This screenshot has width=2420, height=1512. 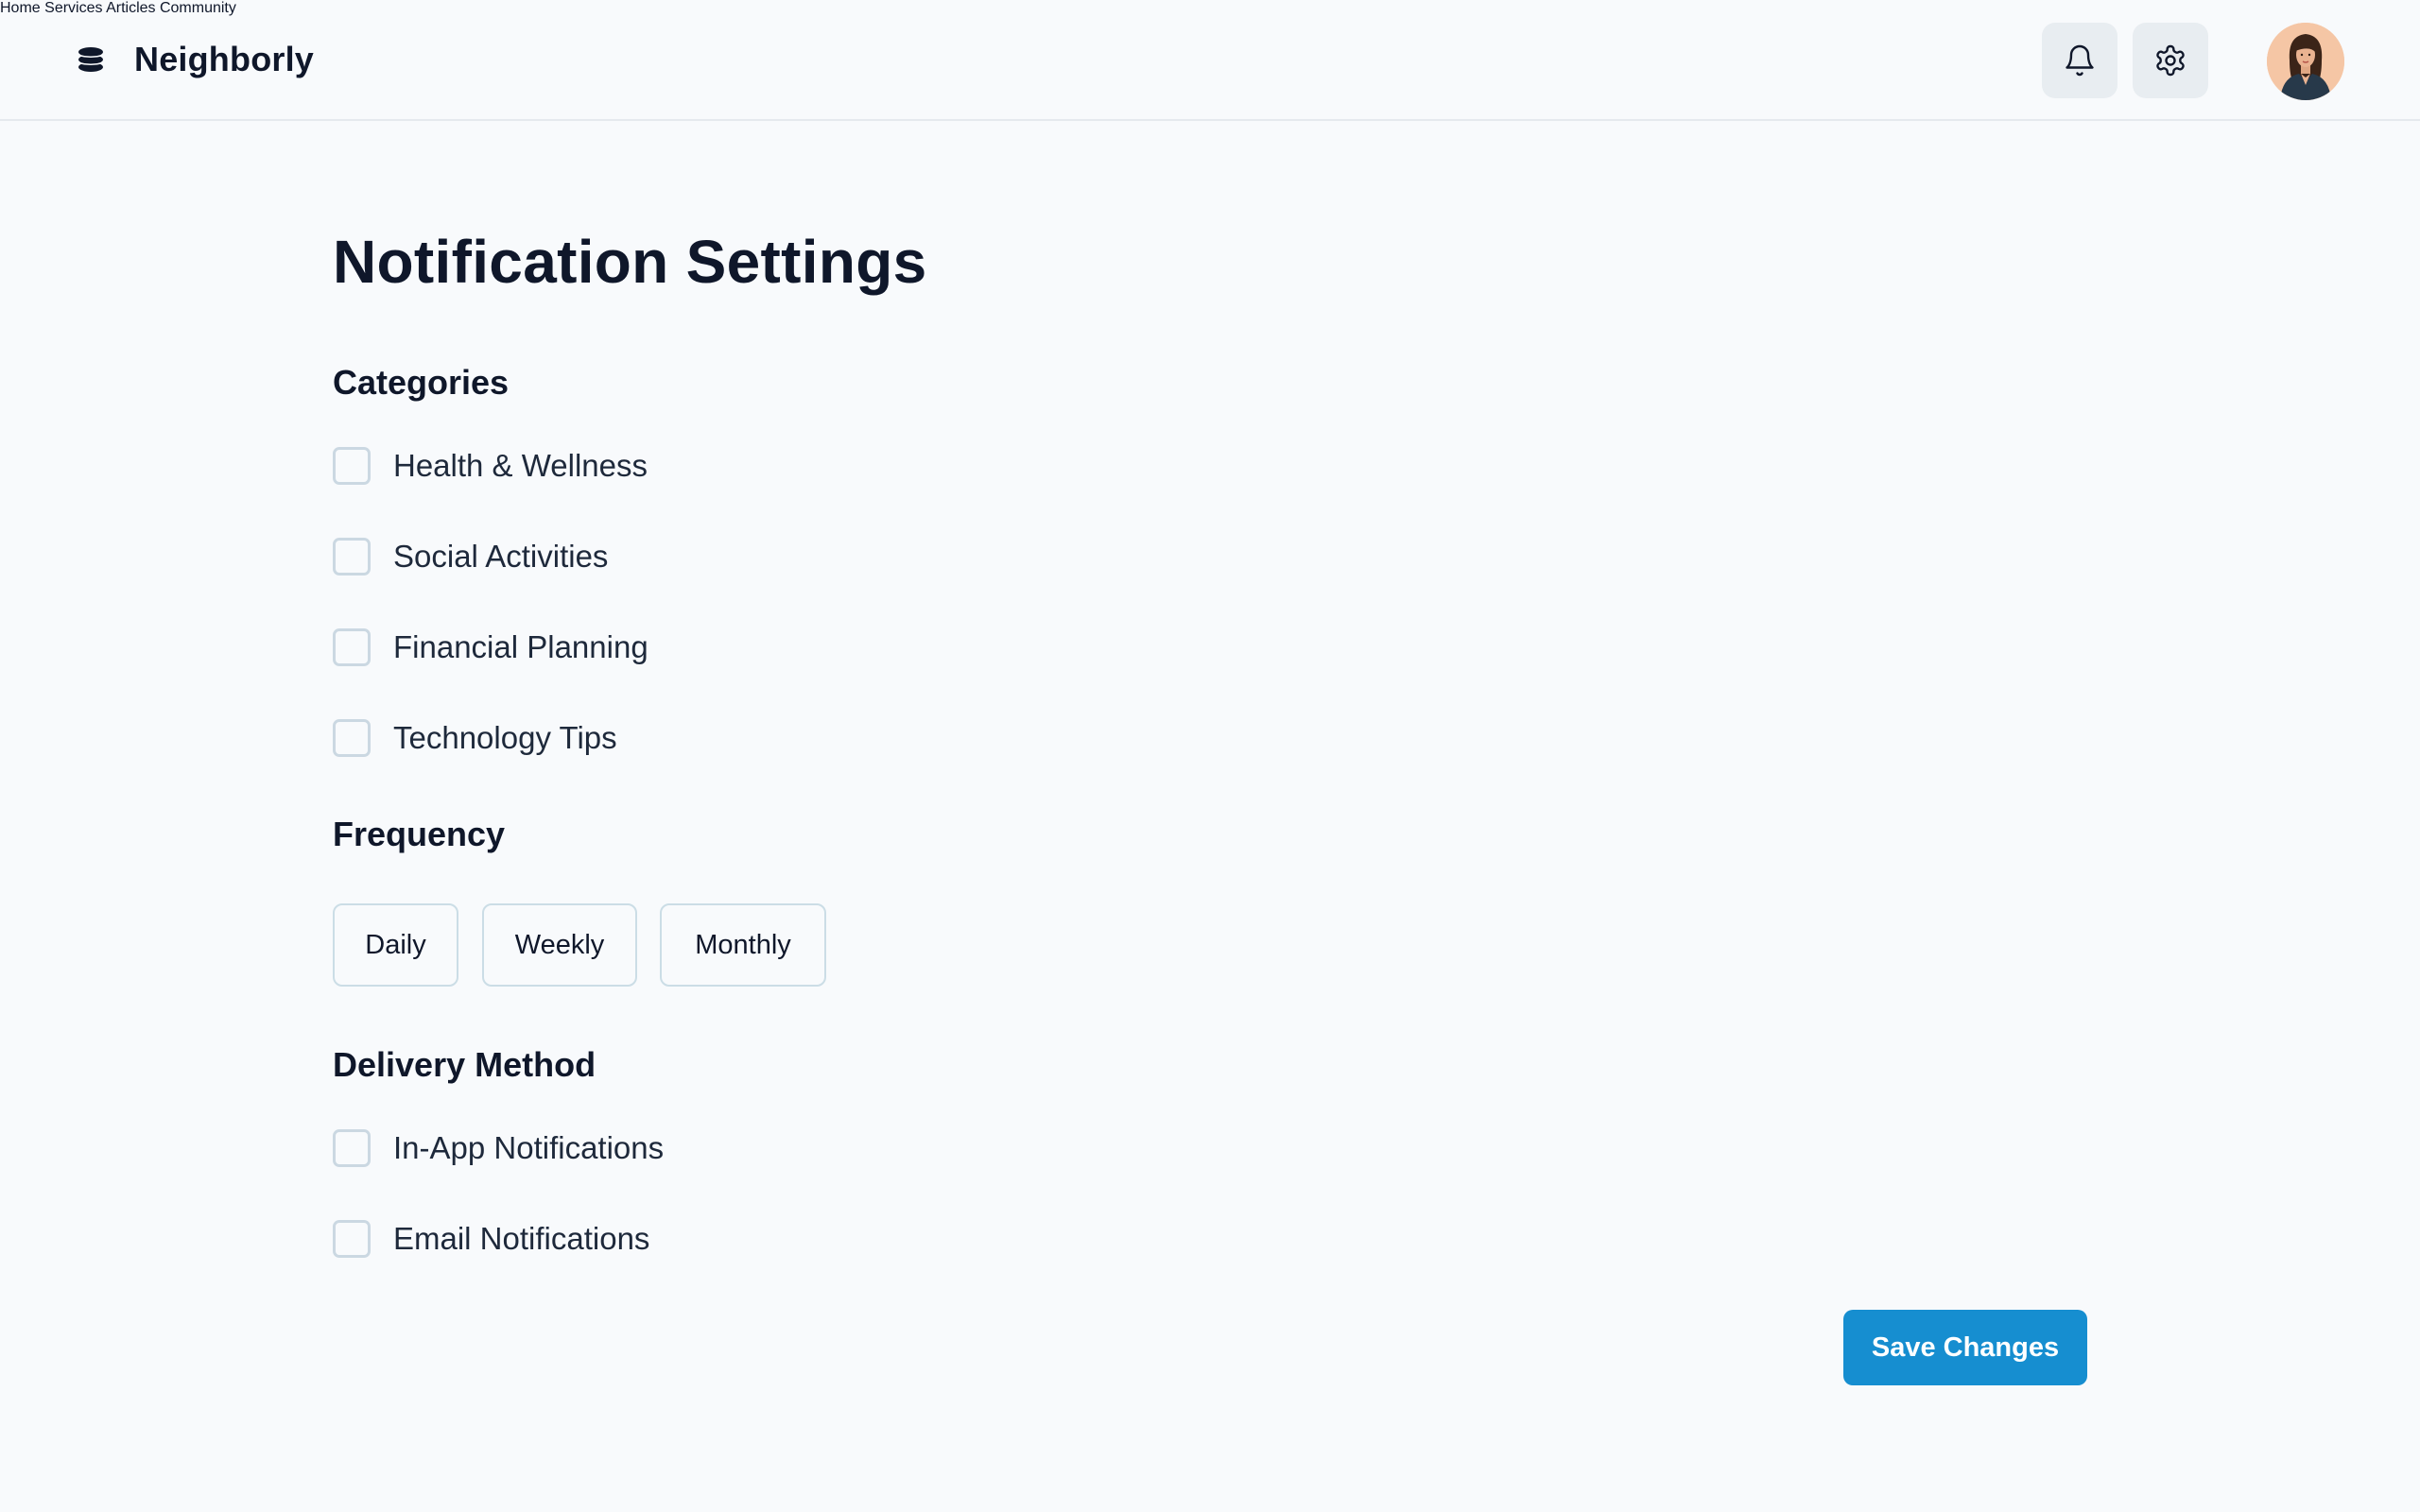 I want to click on nav-item-community: Community, so click(x=198, y=8).